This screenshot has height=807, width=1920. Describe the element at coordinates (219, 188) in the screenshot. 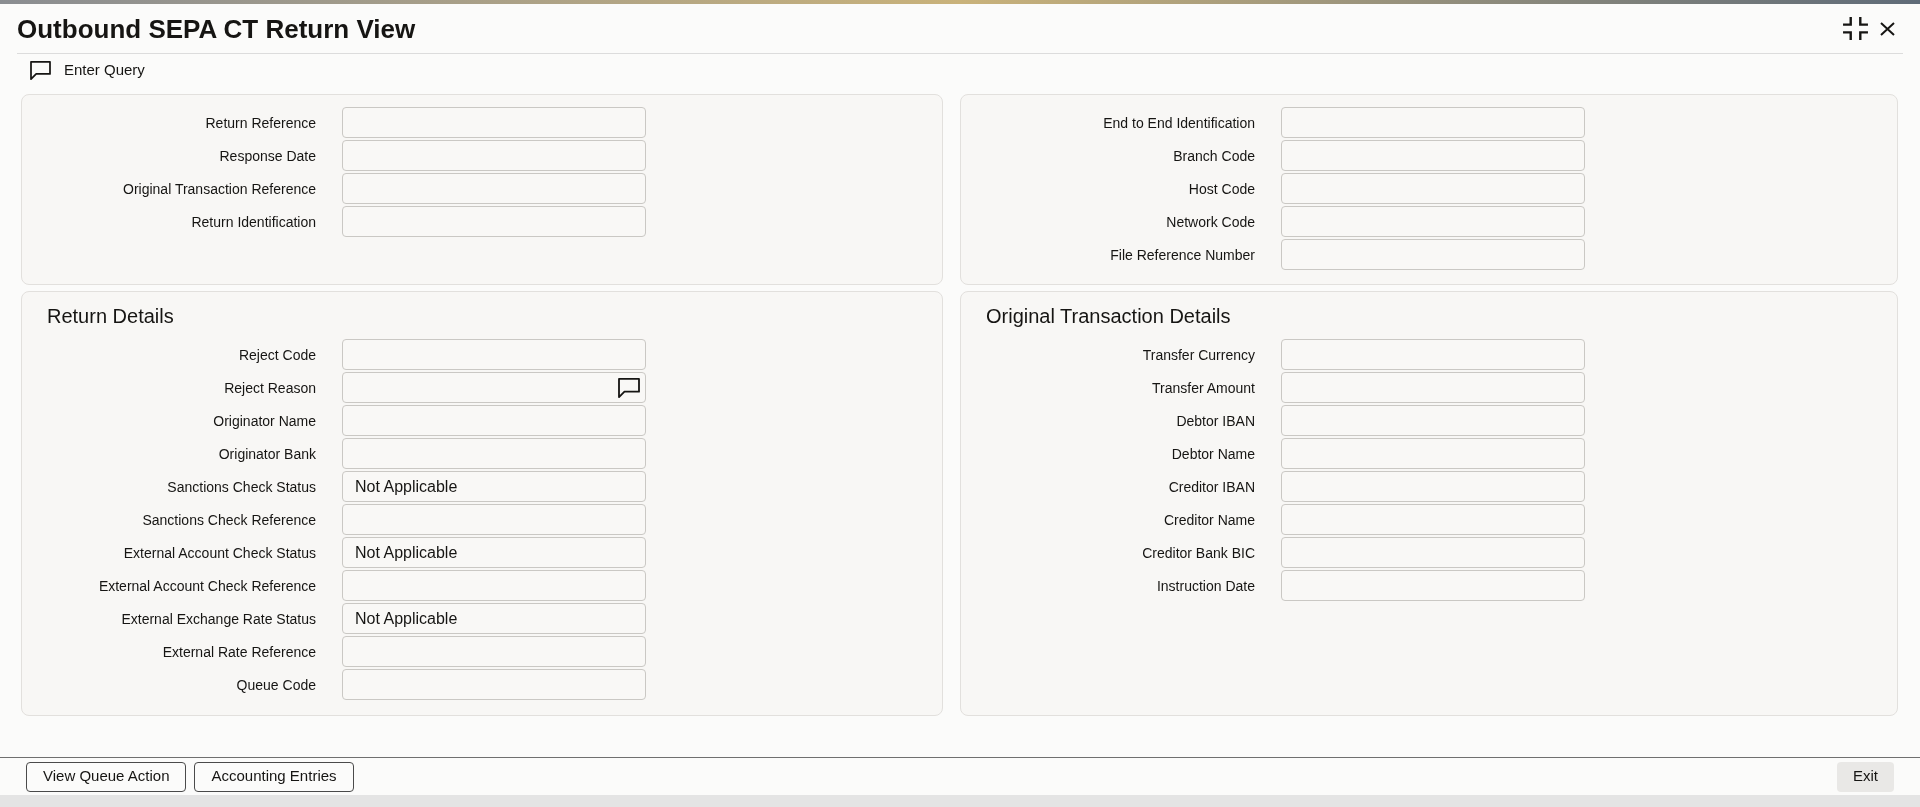

I see `field-label: Original Transaction Reference` at that location.